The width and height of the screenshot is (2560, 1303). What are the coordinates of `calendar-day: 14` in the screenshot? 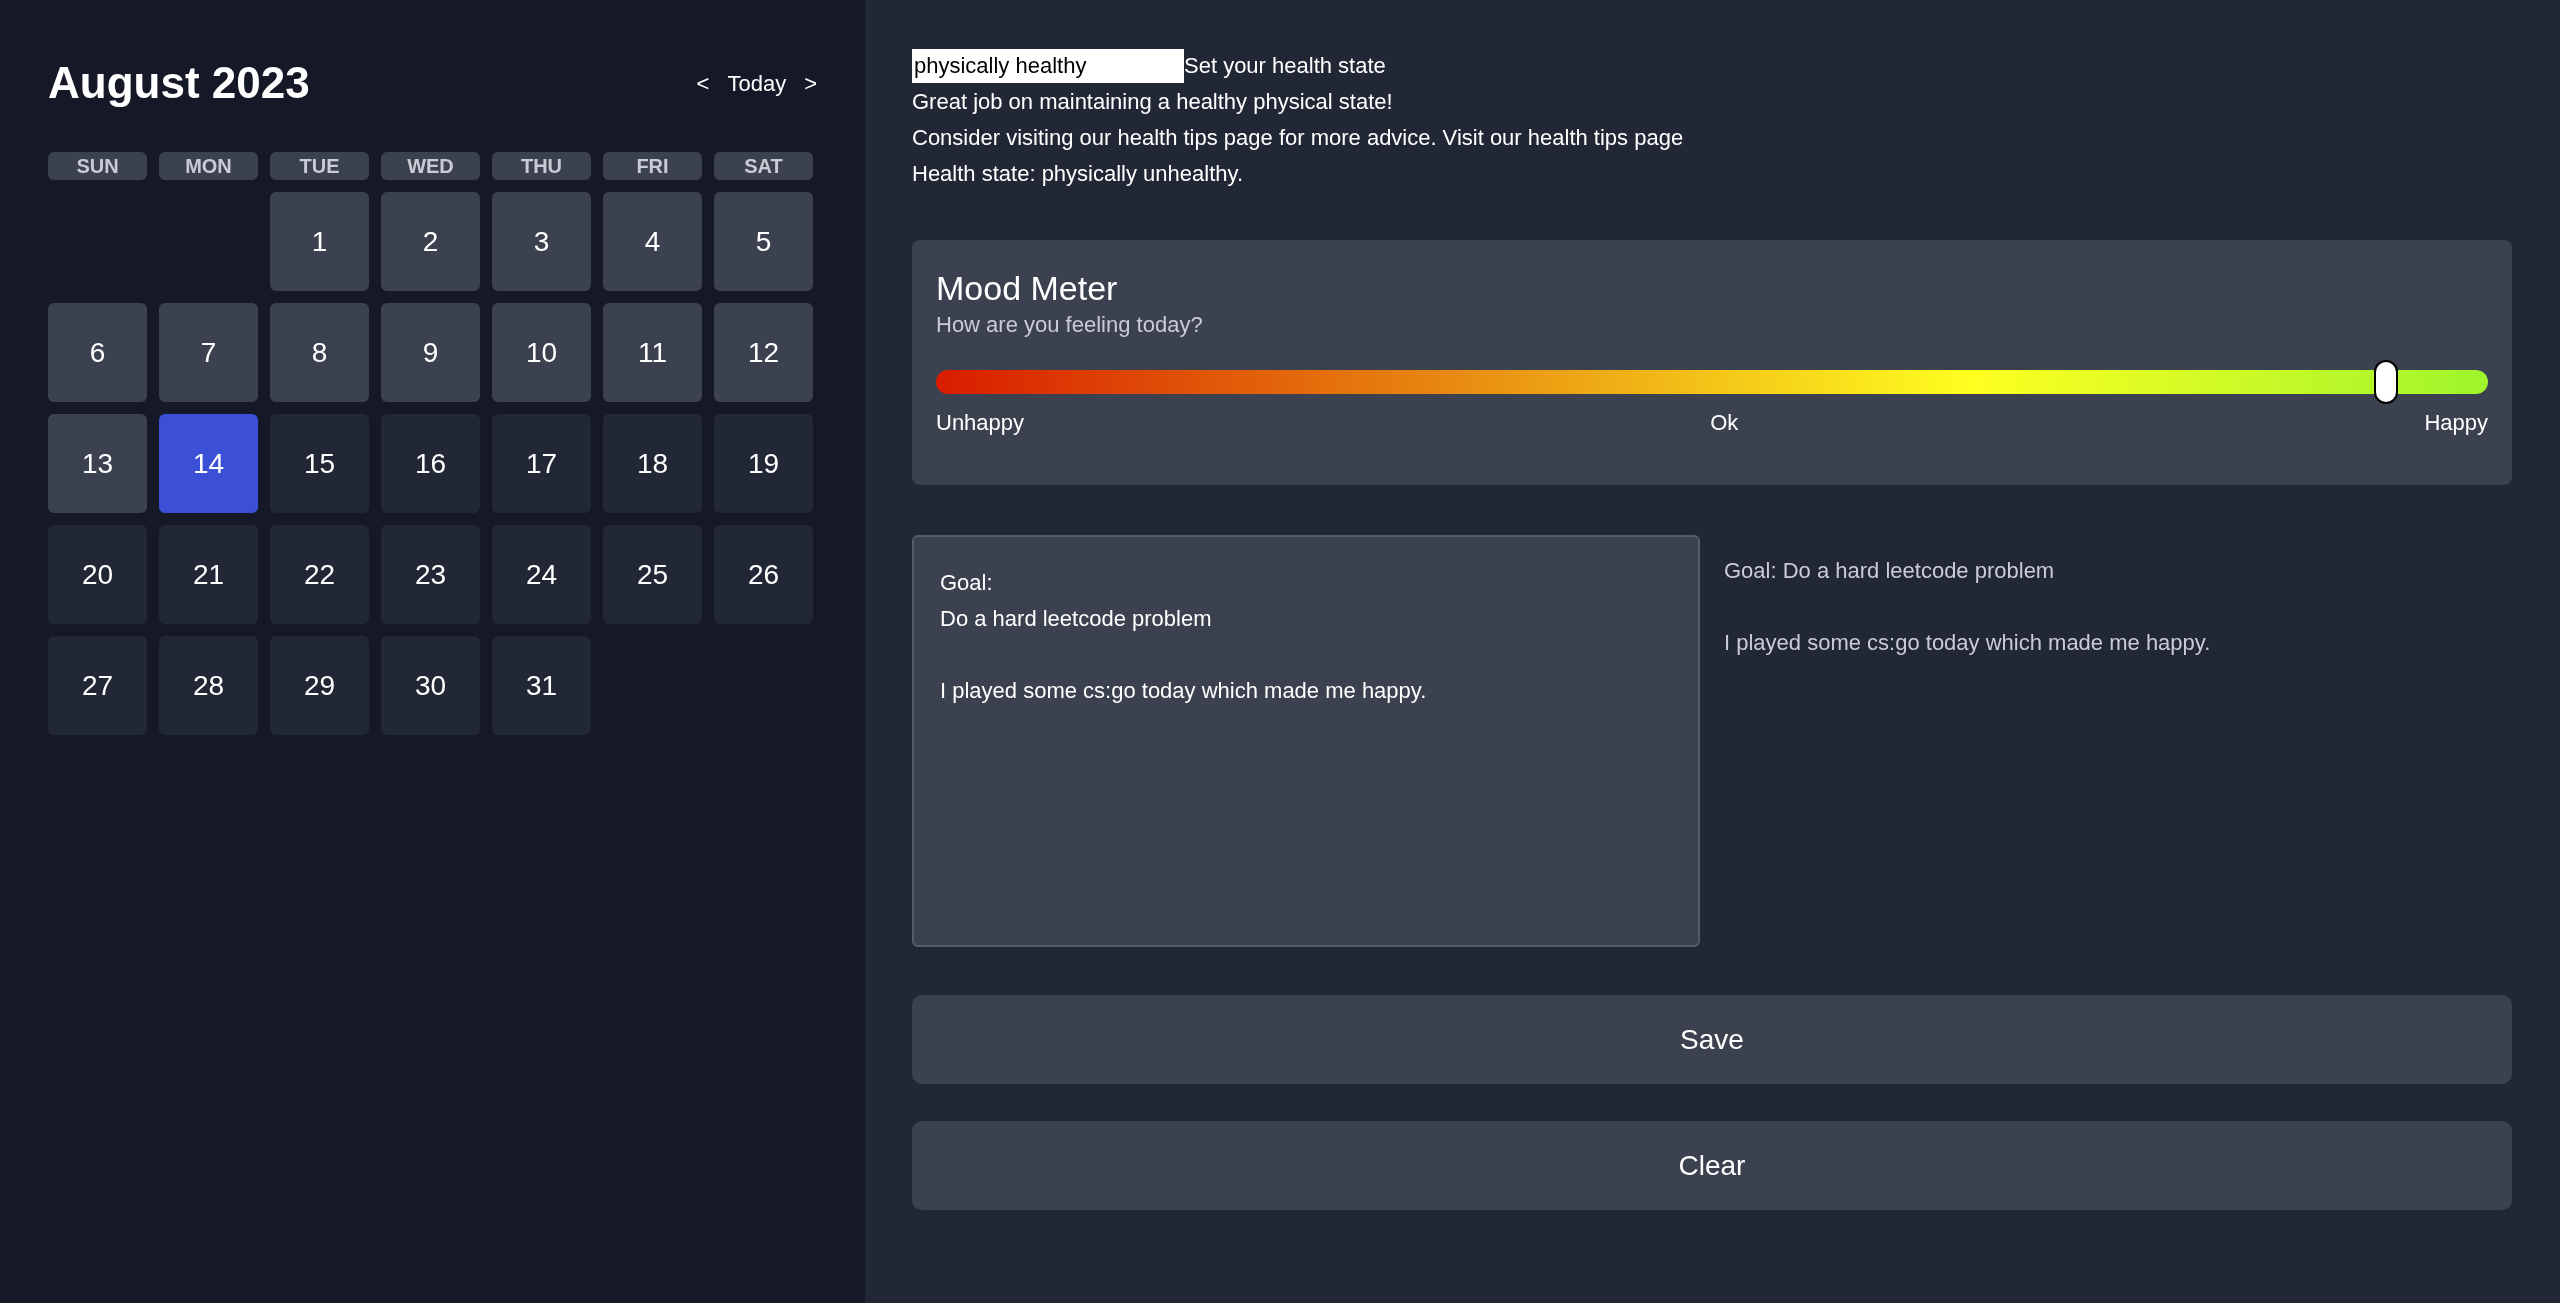 It's located at (208, 463).